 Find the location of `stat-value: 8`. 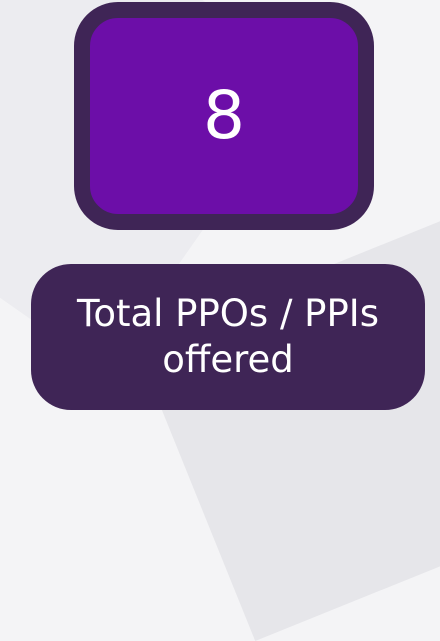

stat-value: 8 is located at coordinates (224, 115).